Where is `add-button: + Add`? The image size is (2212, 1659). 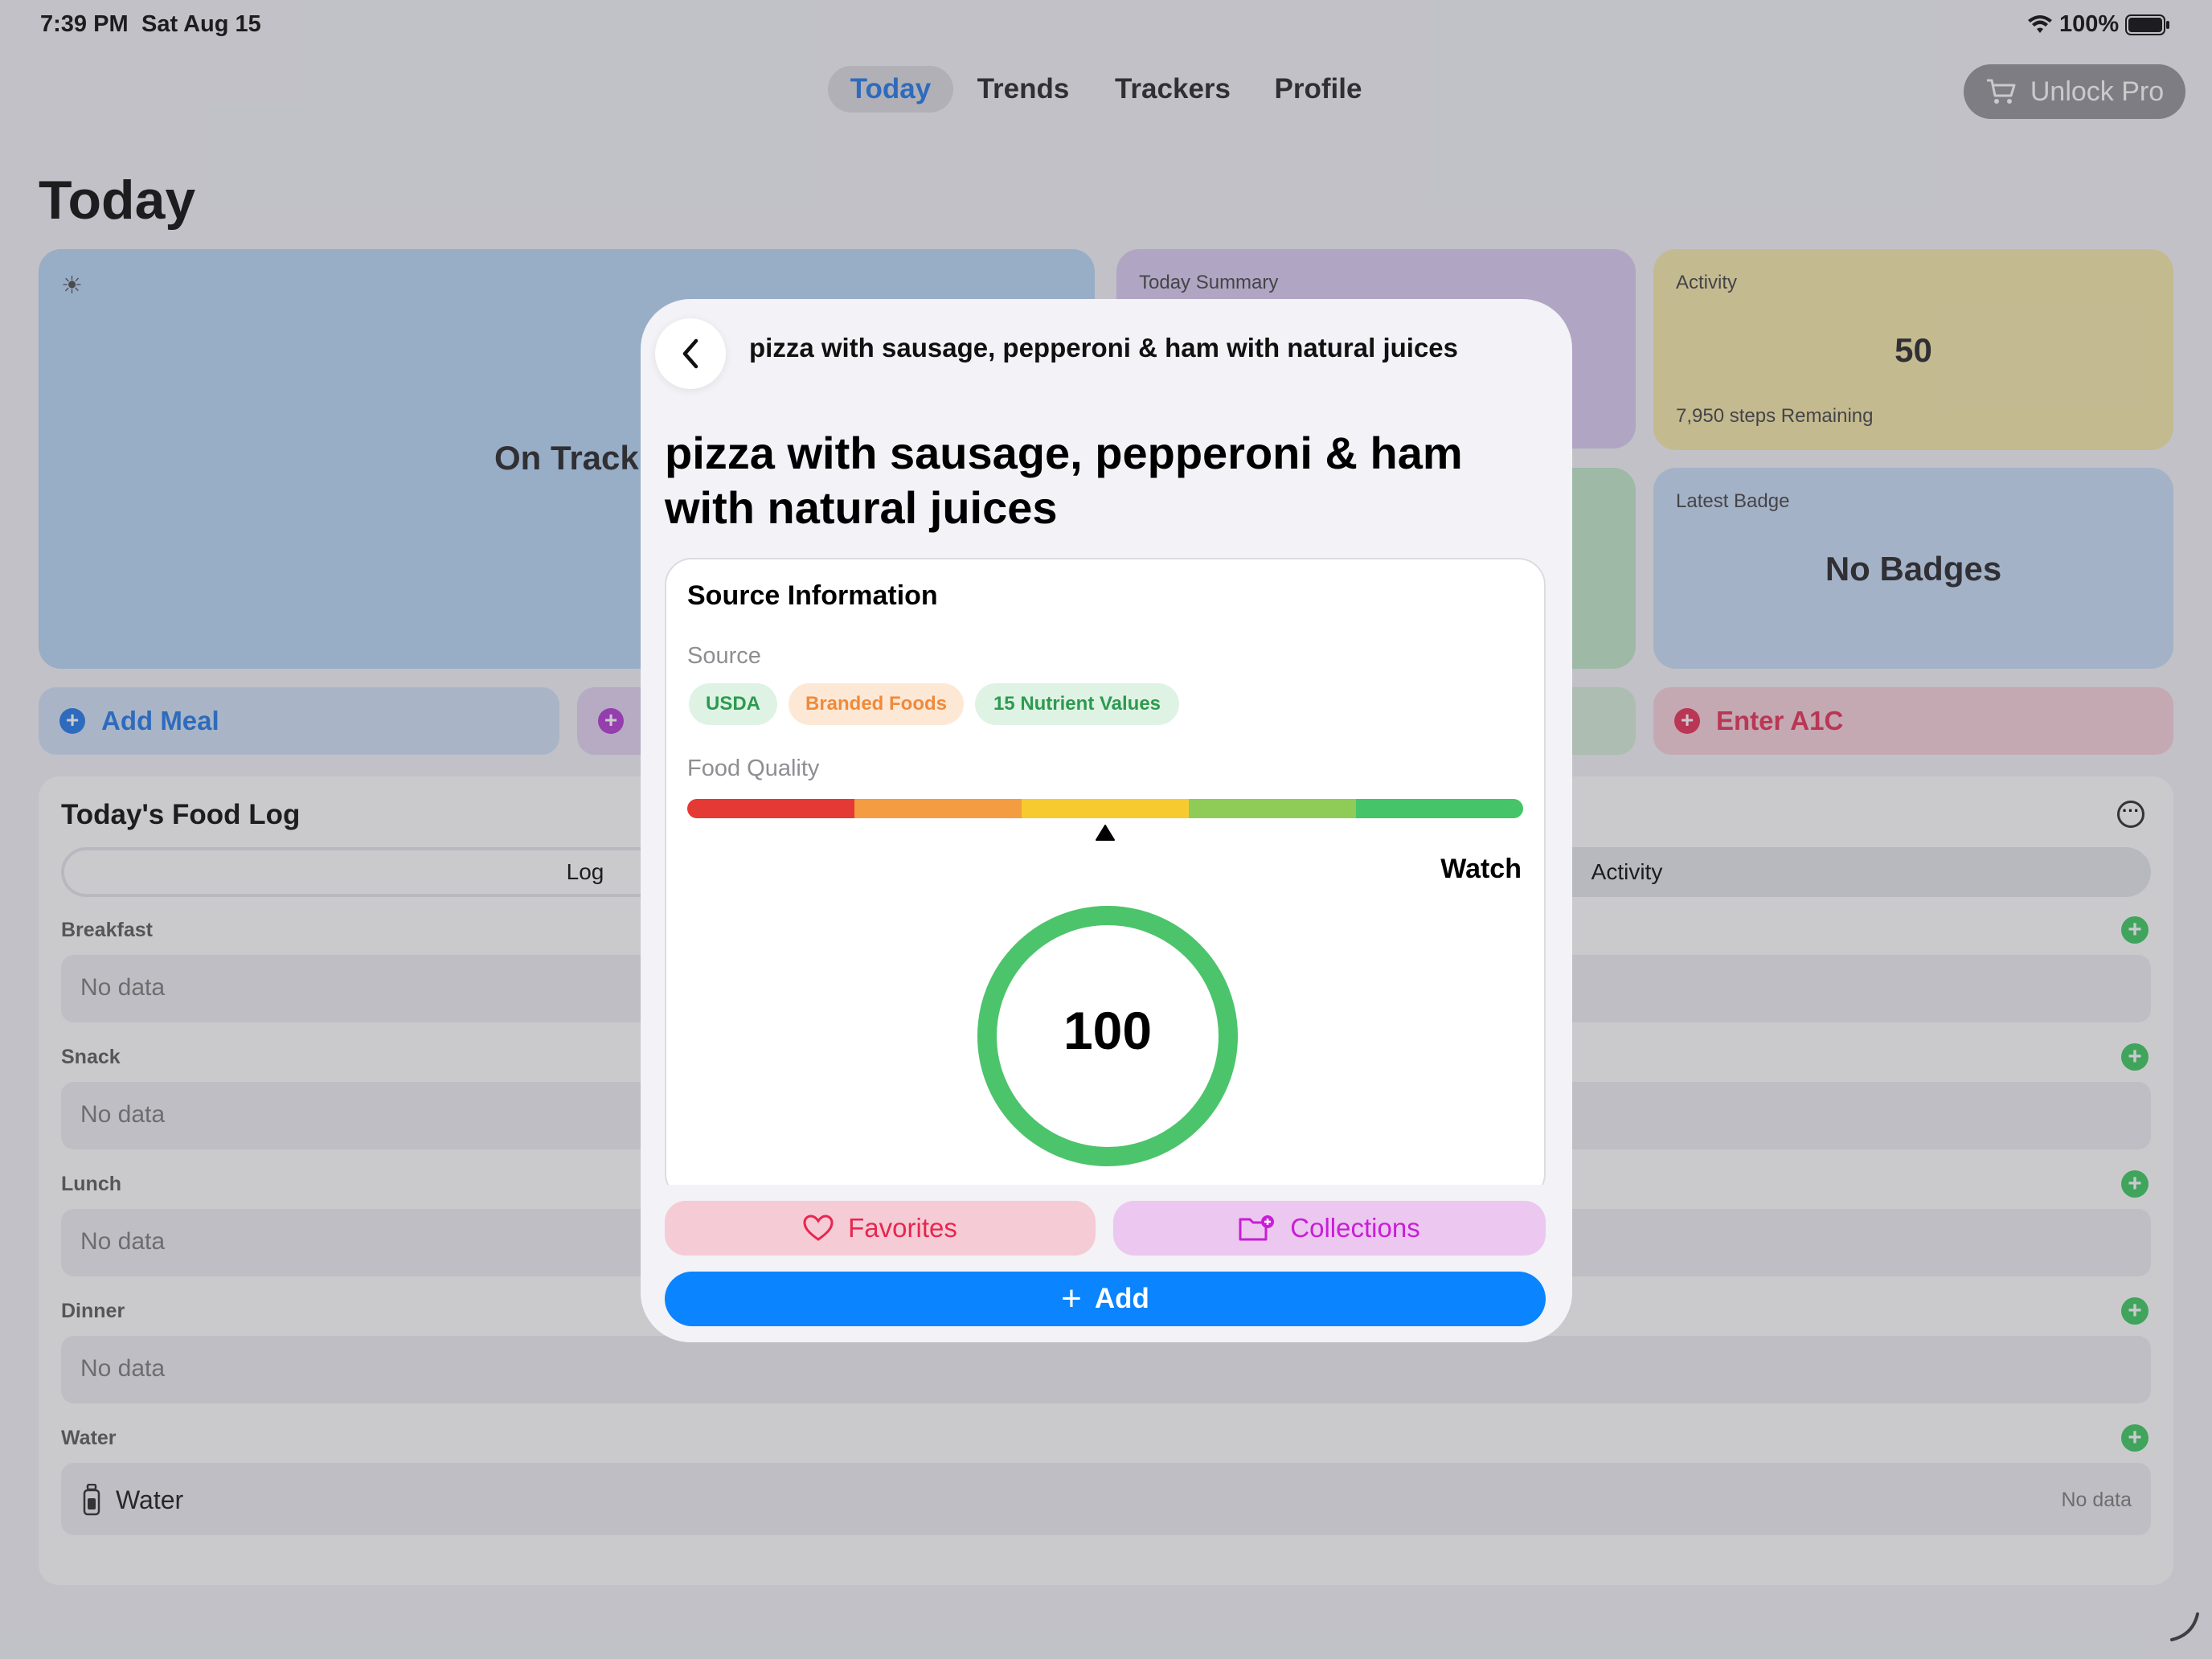
add-button: + Add is located at coordinates (1105, 1299).